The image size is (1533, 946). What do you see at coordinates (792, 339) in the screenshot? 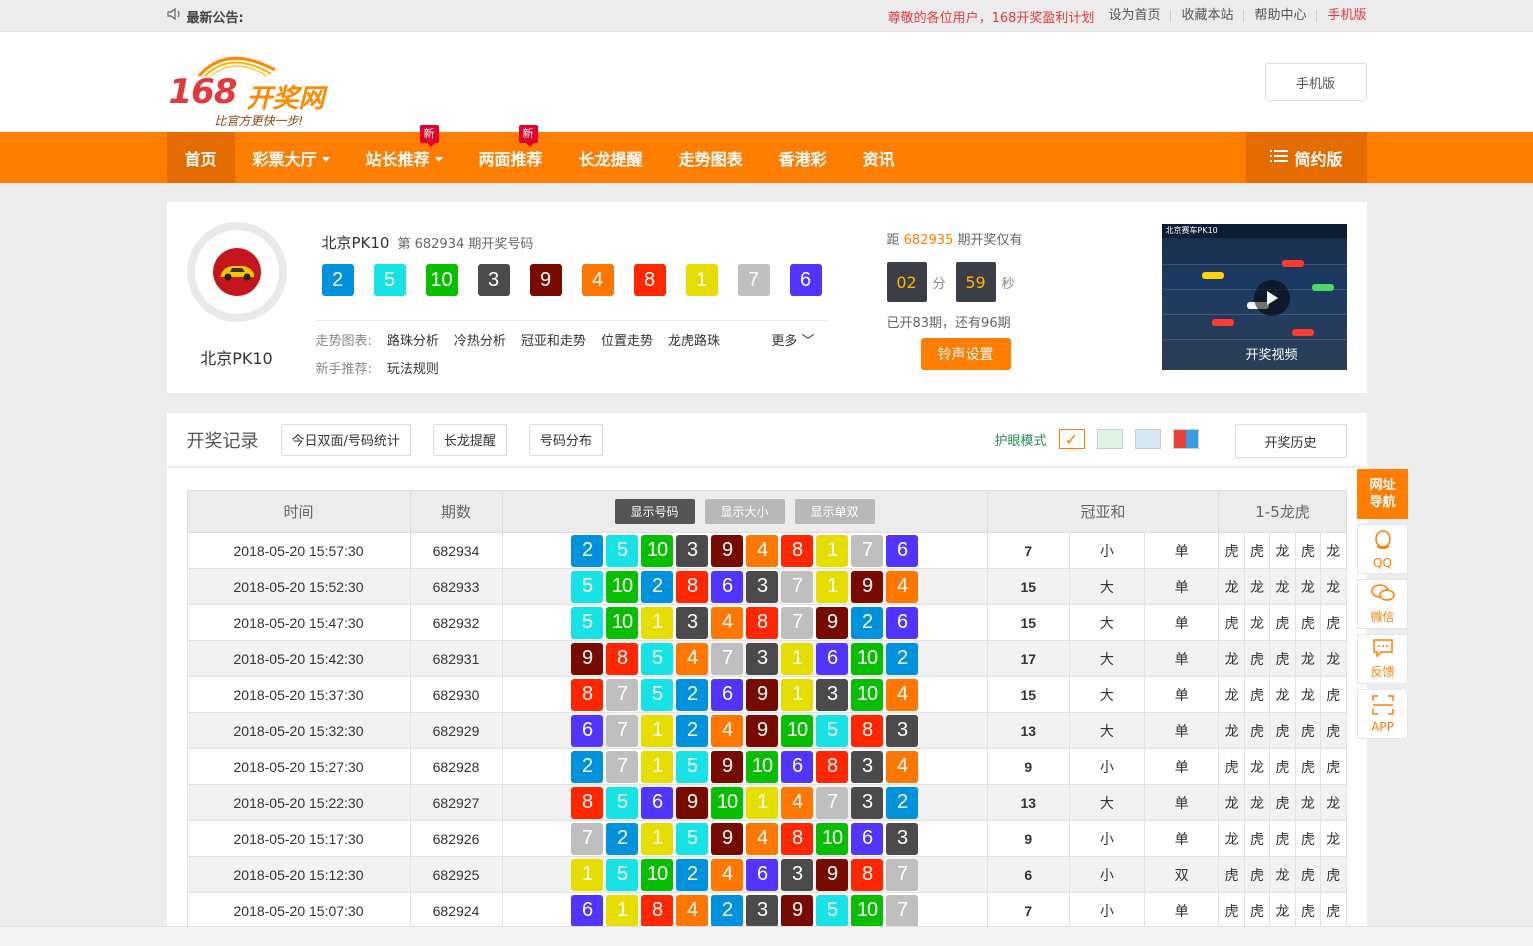
I see `more-link: 更多 ﹀` at bounding box center [792, 339].